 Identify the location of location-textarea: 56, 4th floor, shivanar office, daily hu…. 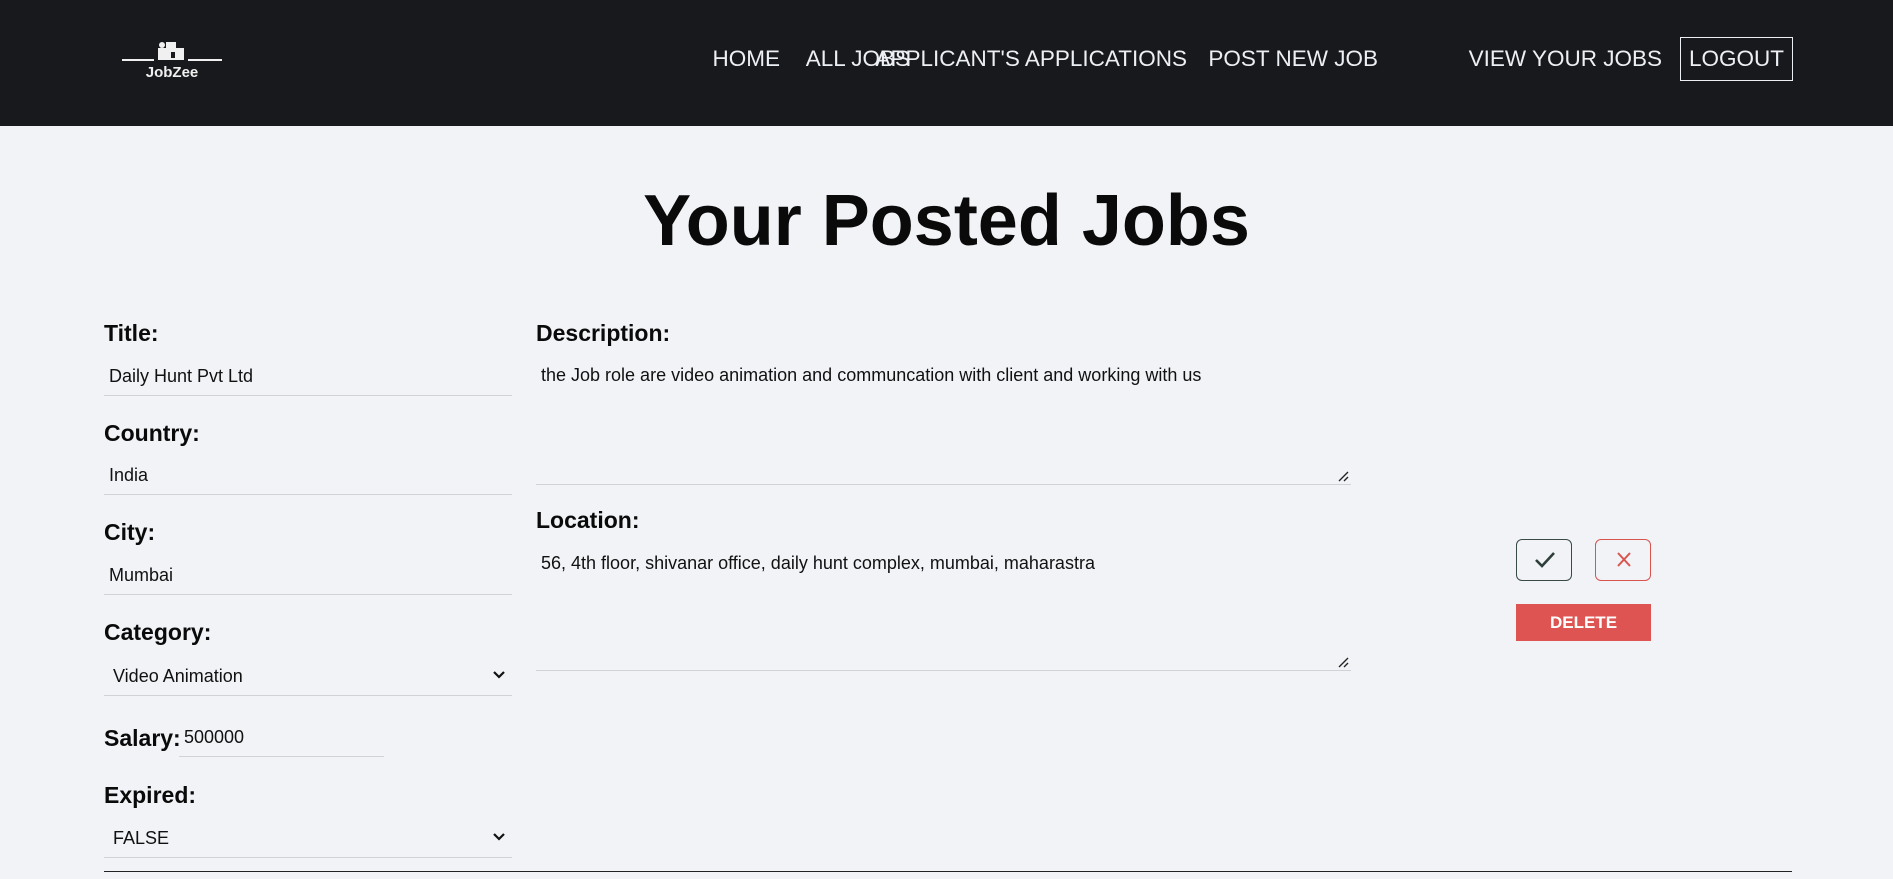
(943, 607).